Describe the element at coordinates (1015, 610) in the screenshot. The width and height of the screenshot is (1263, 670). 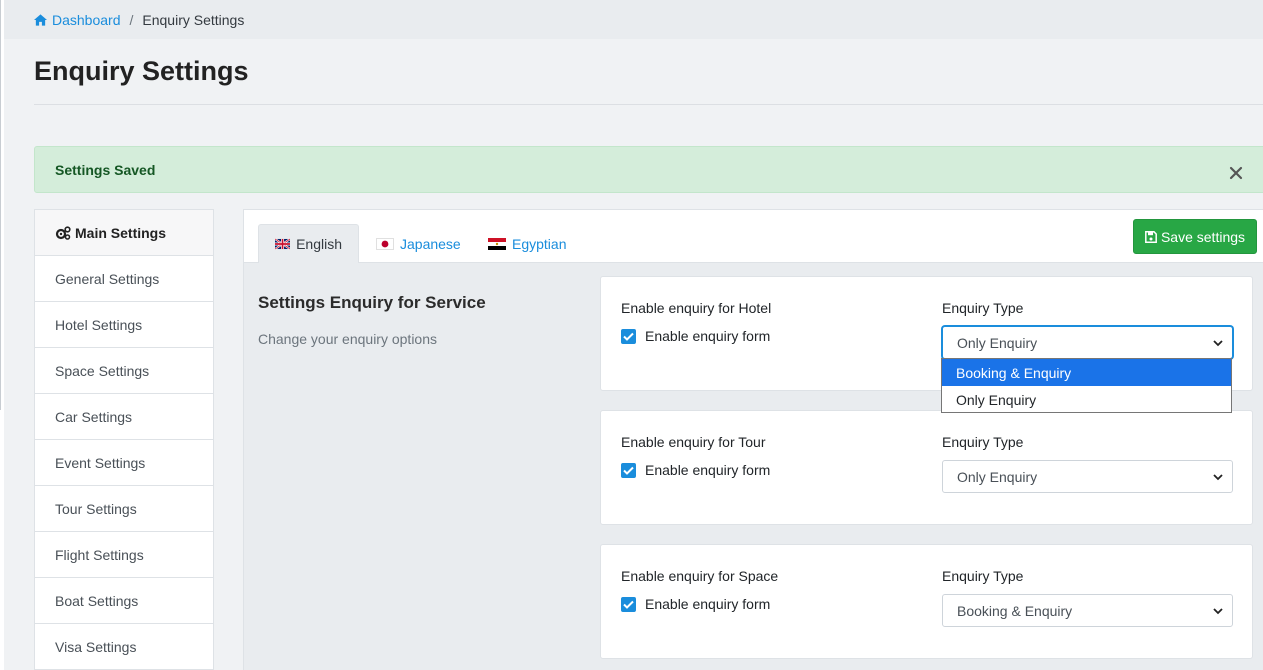
I see `space-enquiry-type-value: Booking & Enquiry` at that location.